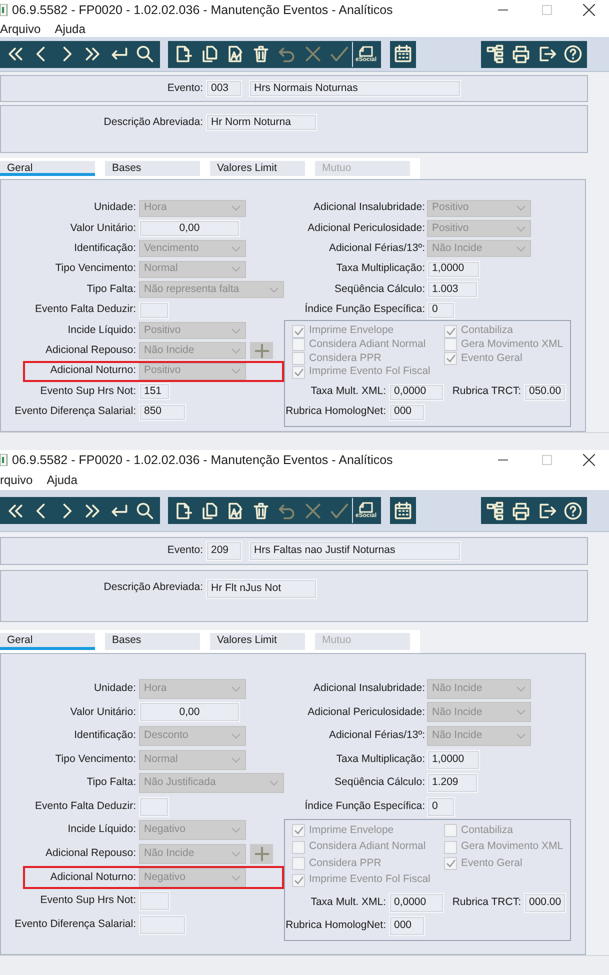 This screenshot has width=609, height=975. I want to click on printer-icon, so click(521, 510).